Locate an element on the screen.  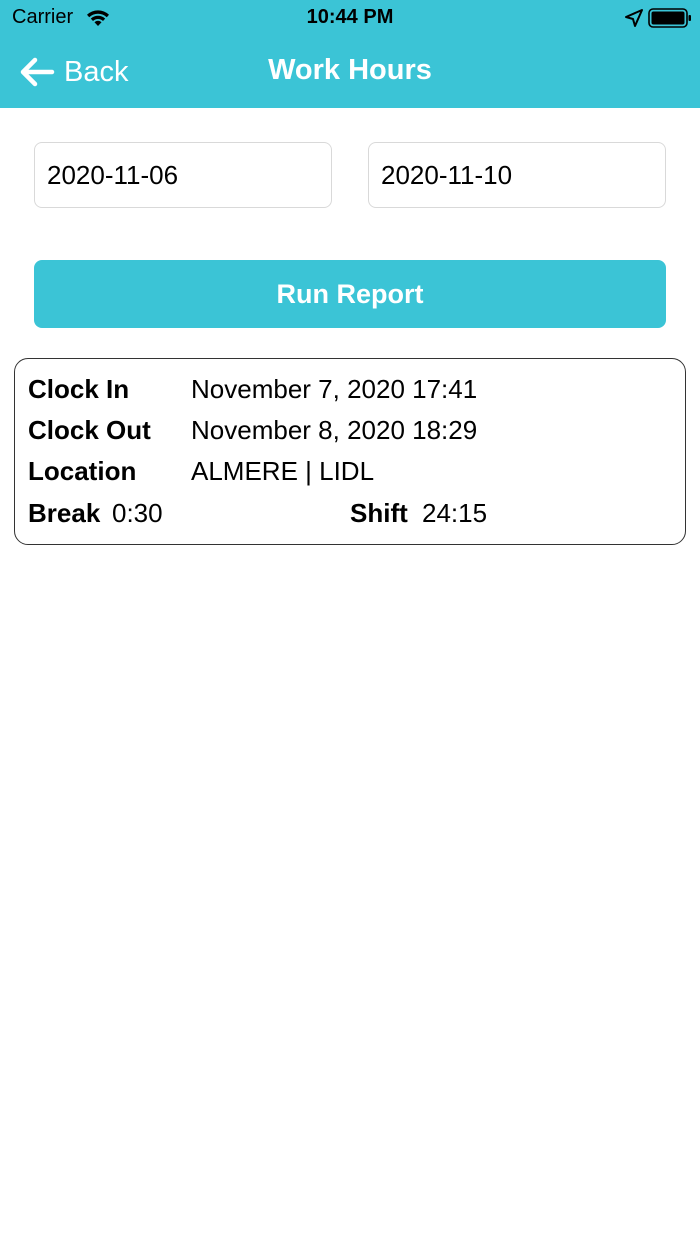
location-arrow-icon is located at coordinates (634, 18).